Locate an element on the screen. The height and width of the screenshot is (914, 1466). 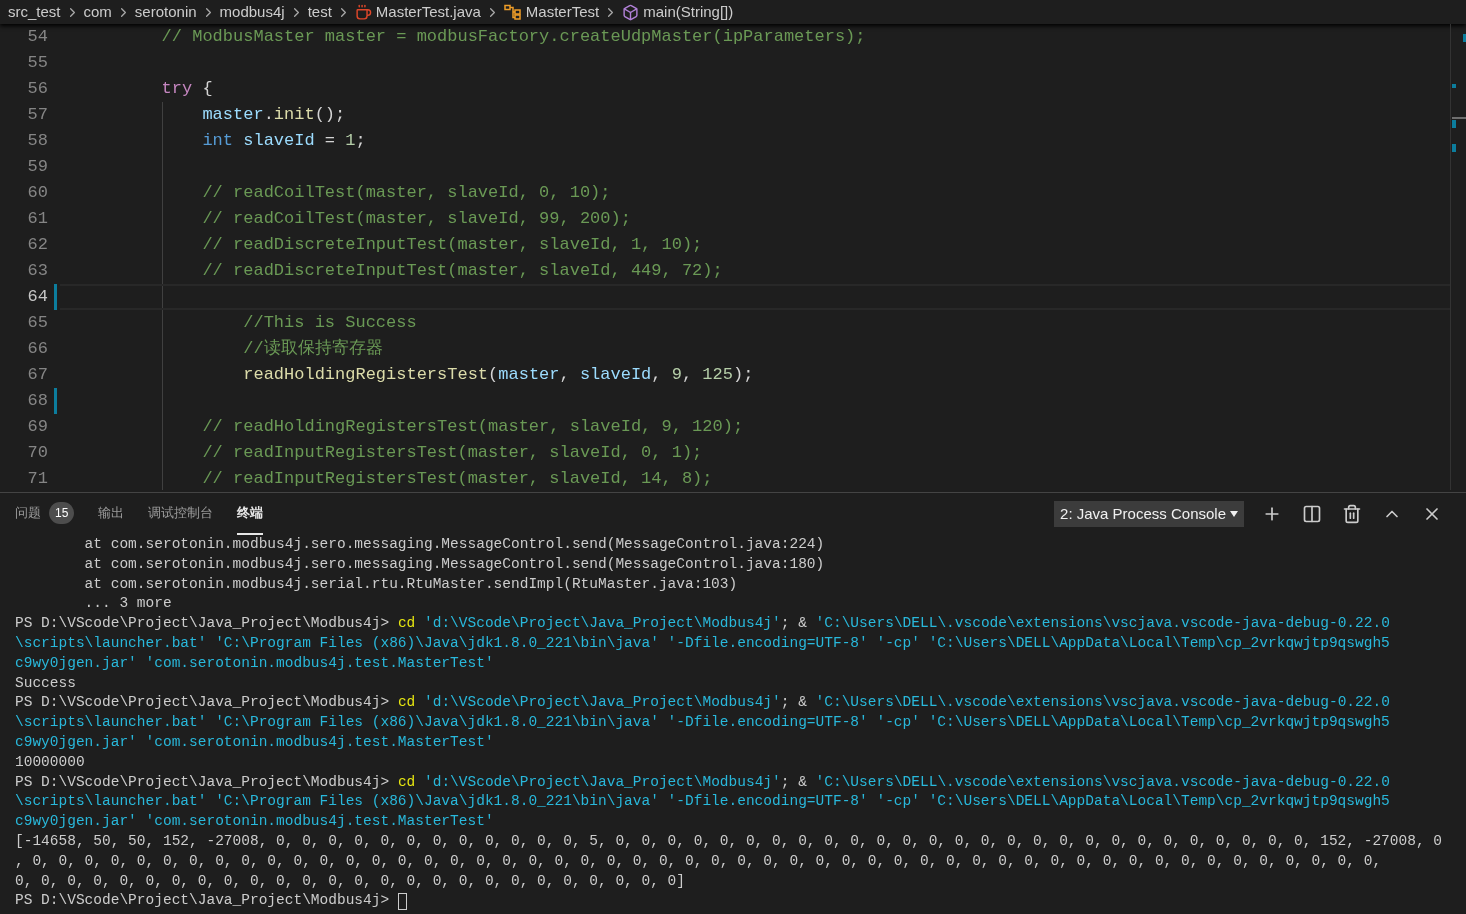
code-line: //This is Success is located at coordinates (329, 323).